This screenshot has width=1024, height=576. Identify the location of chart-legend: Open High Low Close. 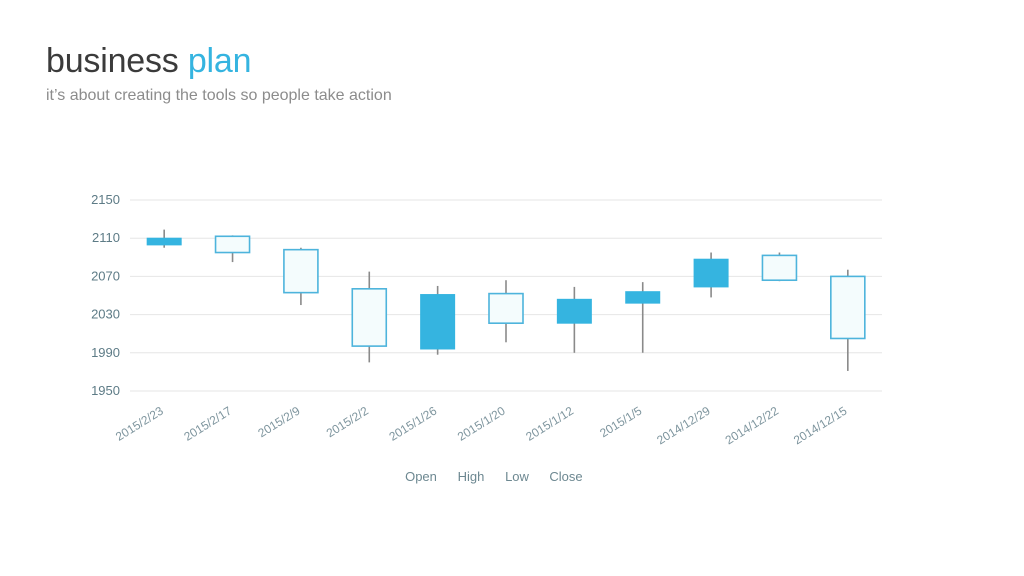
(494, 476).